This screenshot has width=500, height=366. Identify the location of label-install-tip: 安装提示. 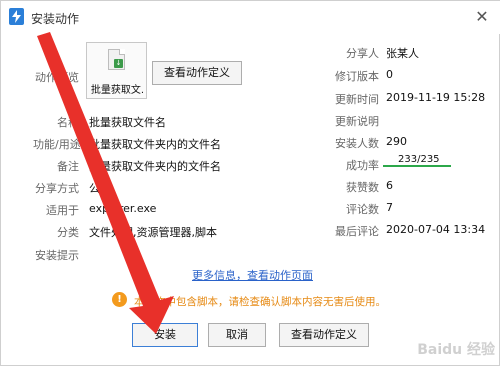
(57, 255).